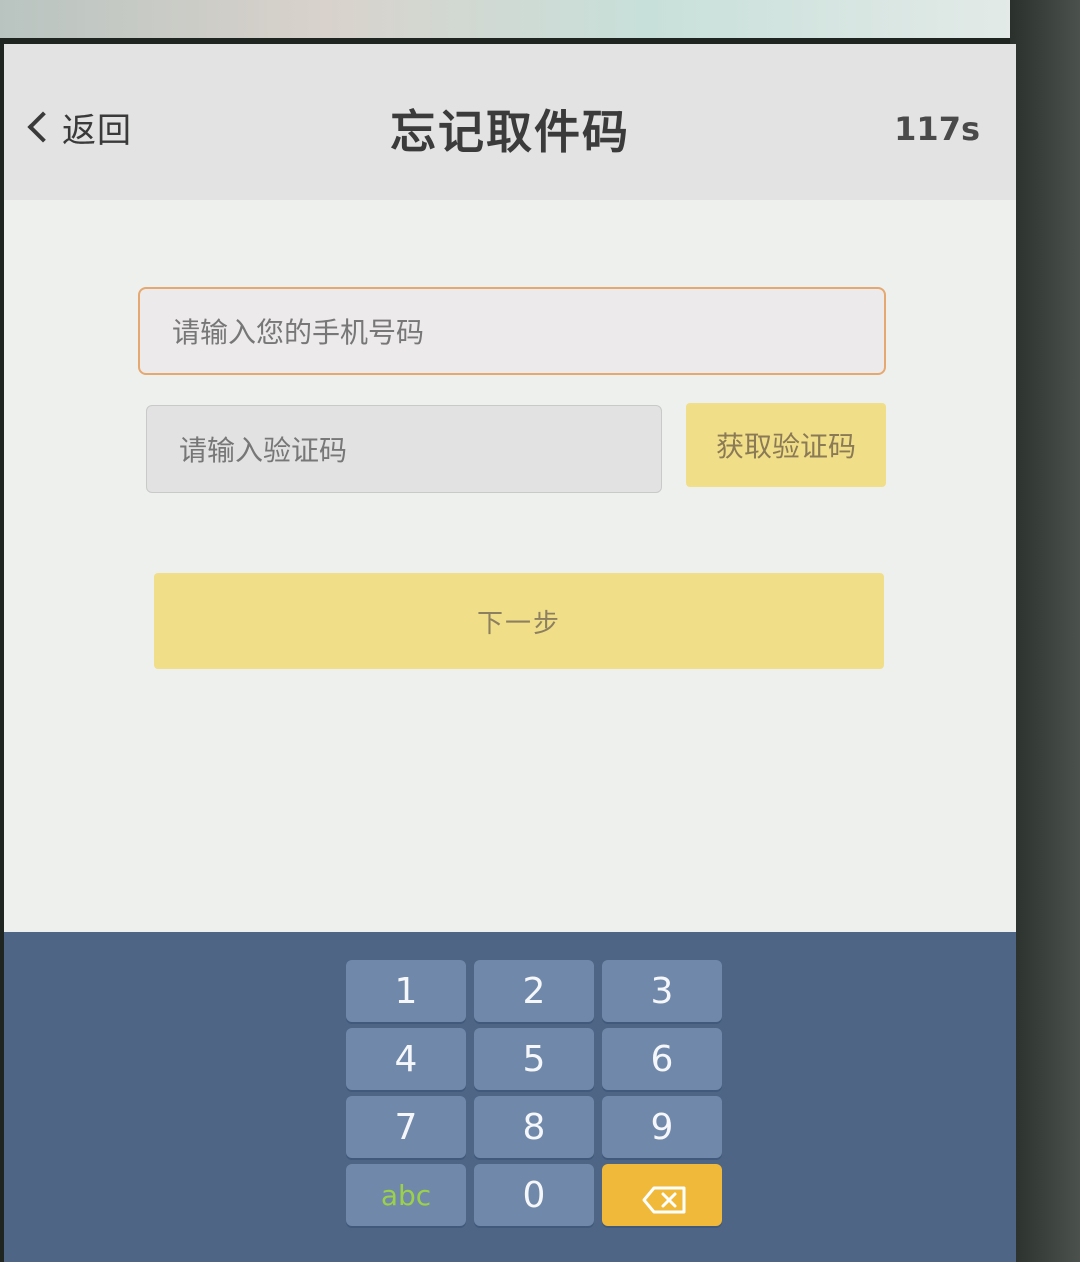 This screenshot has width=1080, height=1262. I want to click on key-delete, so click(662, 1195).